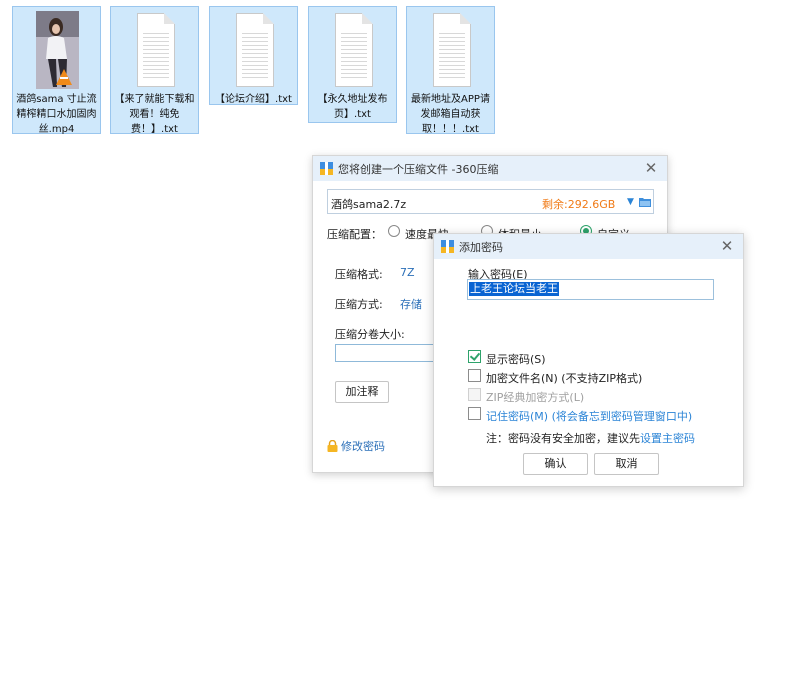 The image size is (800, 681). I want to click on password-input: 上老王论坛当老王, so click(590, 289).